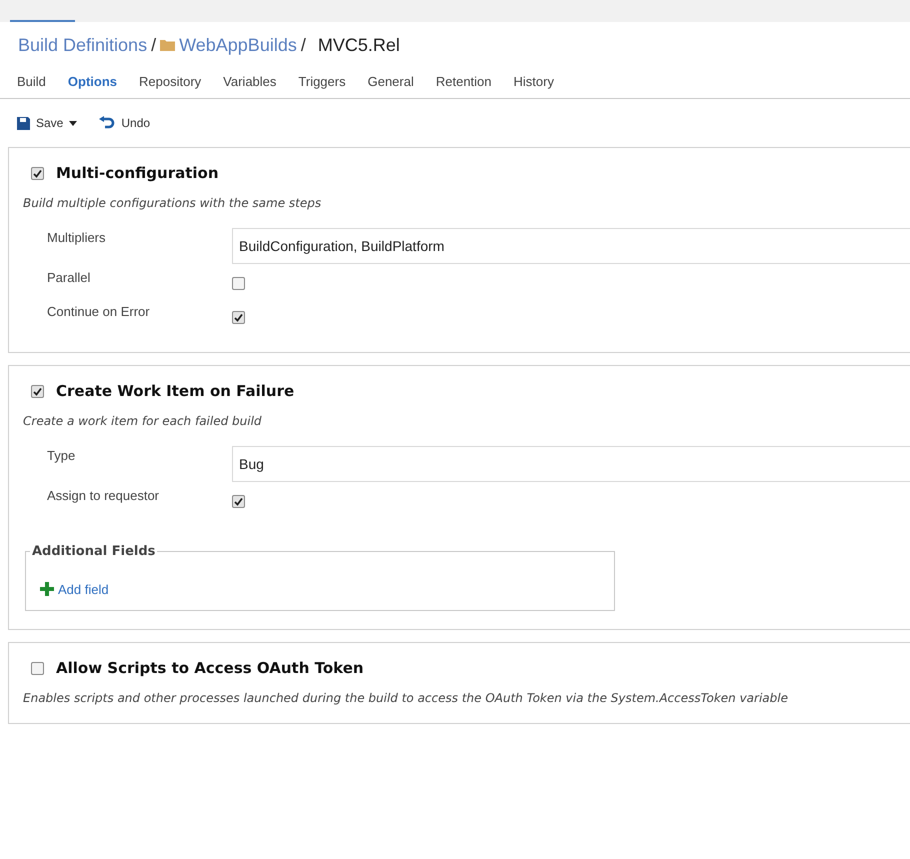 This screenshot has height=859, width=910. I want to click on undo-icon, so click(107, 123).